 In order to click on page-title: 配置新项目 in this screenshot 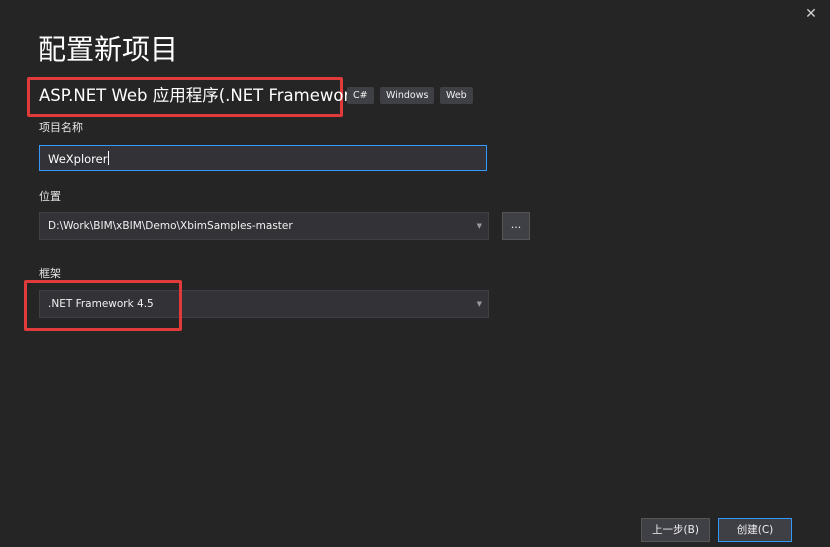, I will do `click(108, 49)`.